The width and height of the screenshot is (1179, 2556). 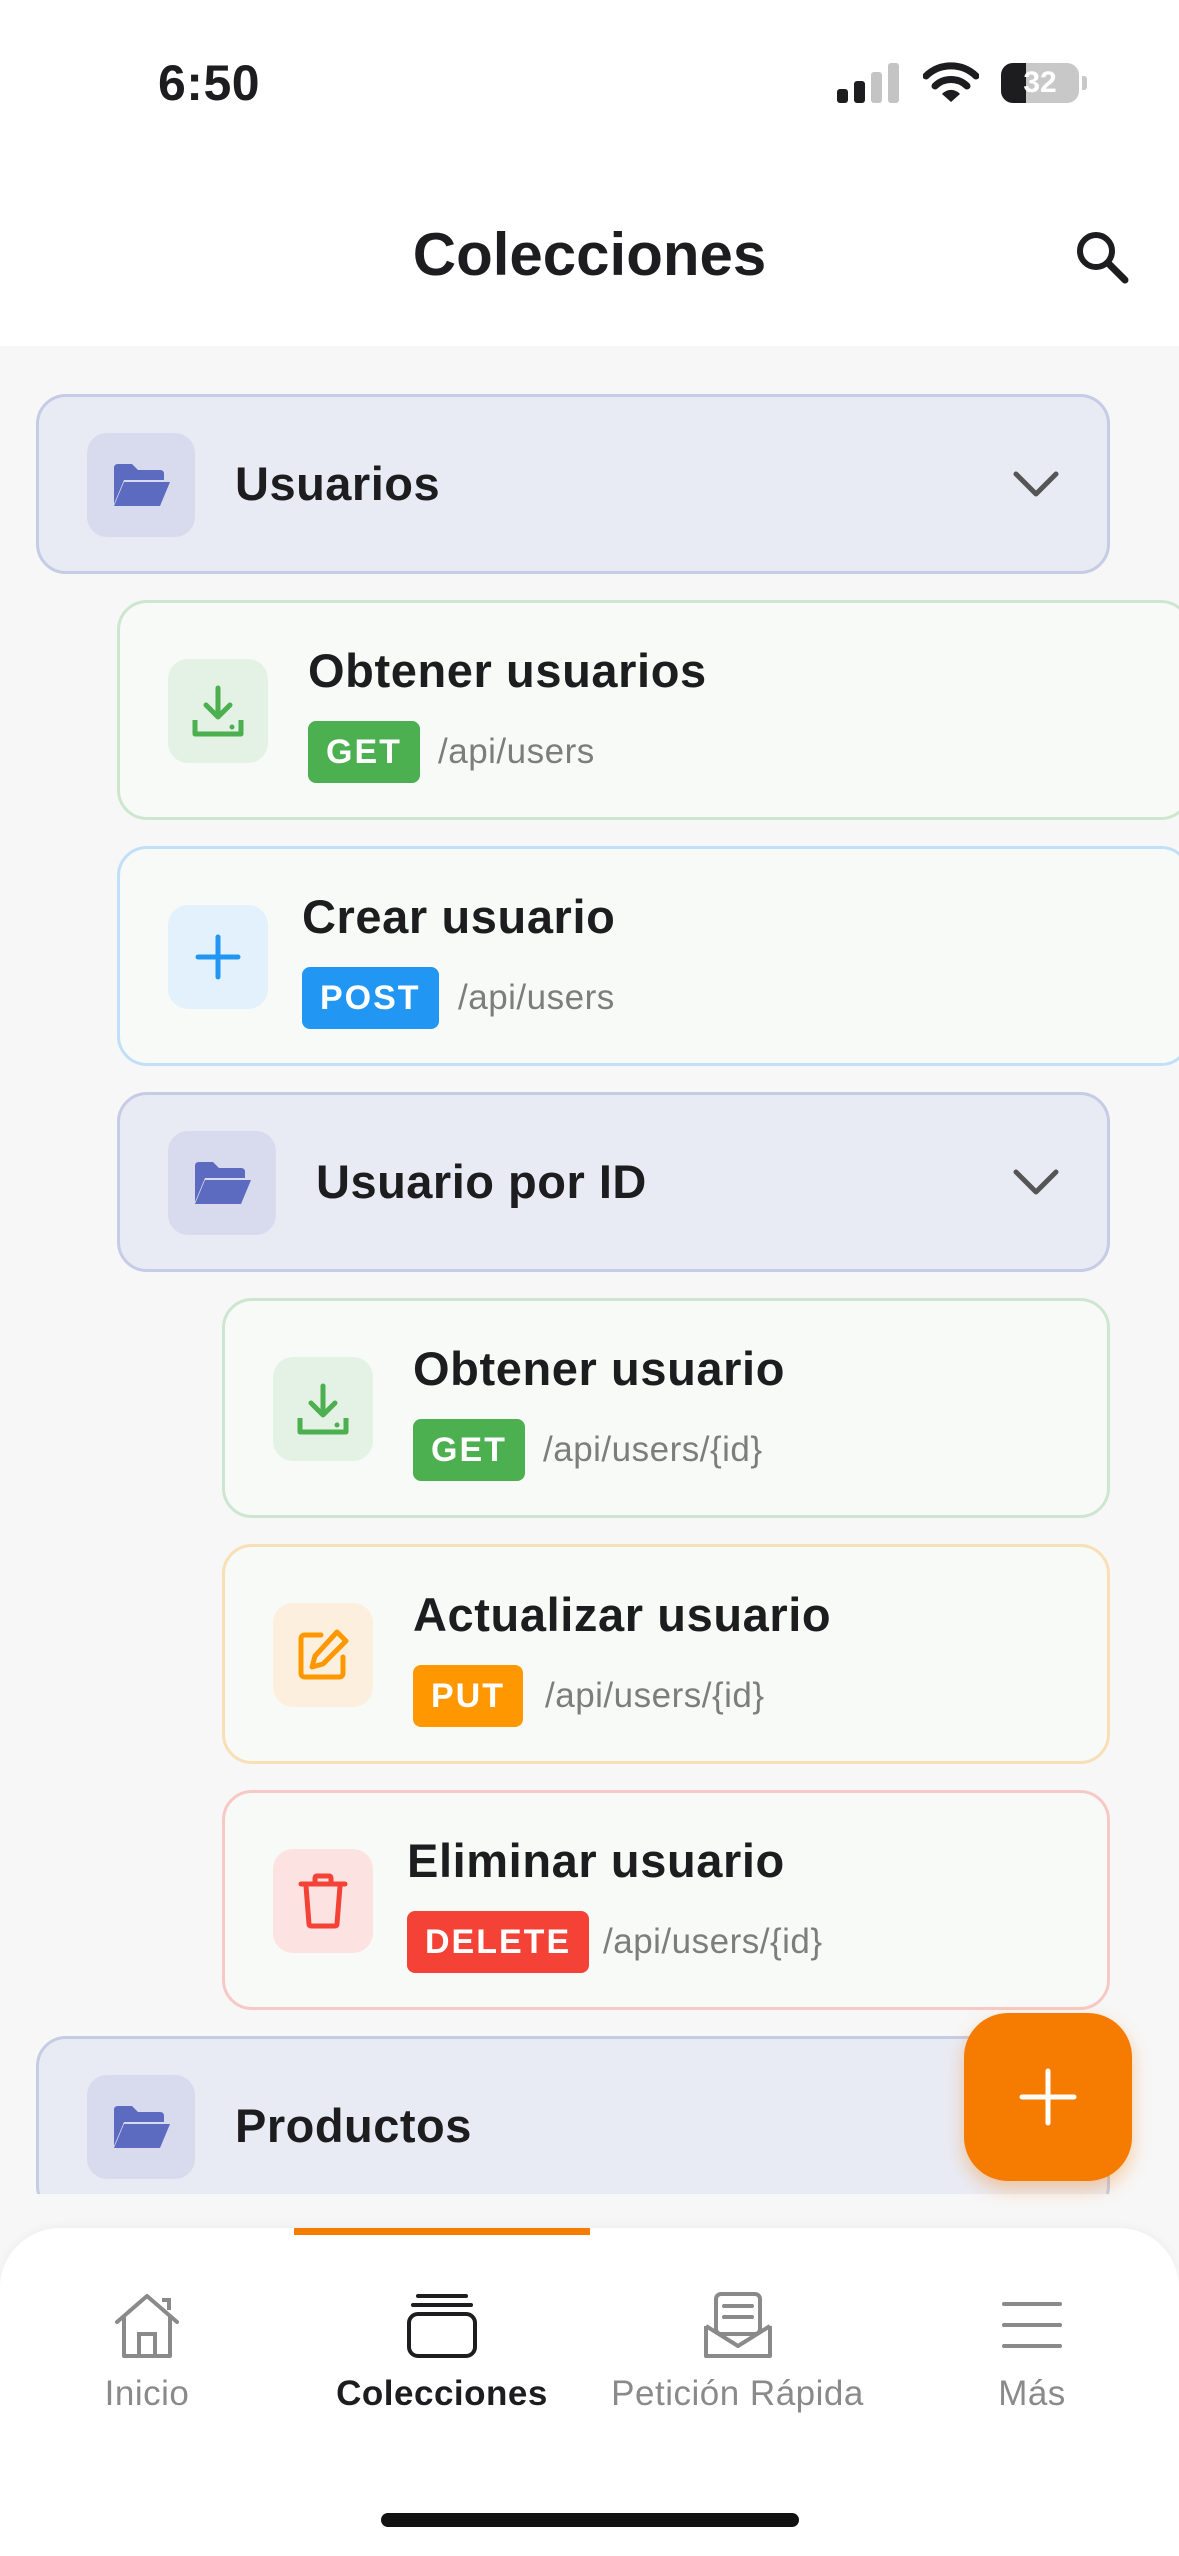 I want to click on status-time: 6:50, so click(x=209, y=83).